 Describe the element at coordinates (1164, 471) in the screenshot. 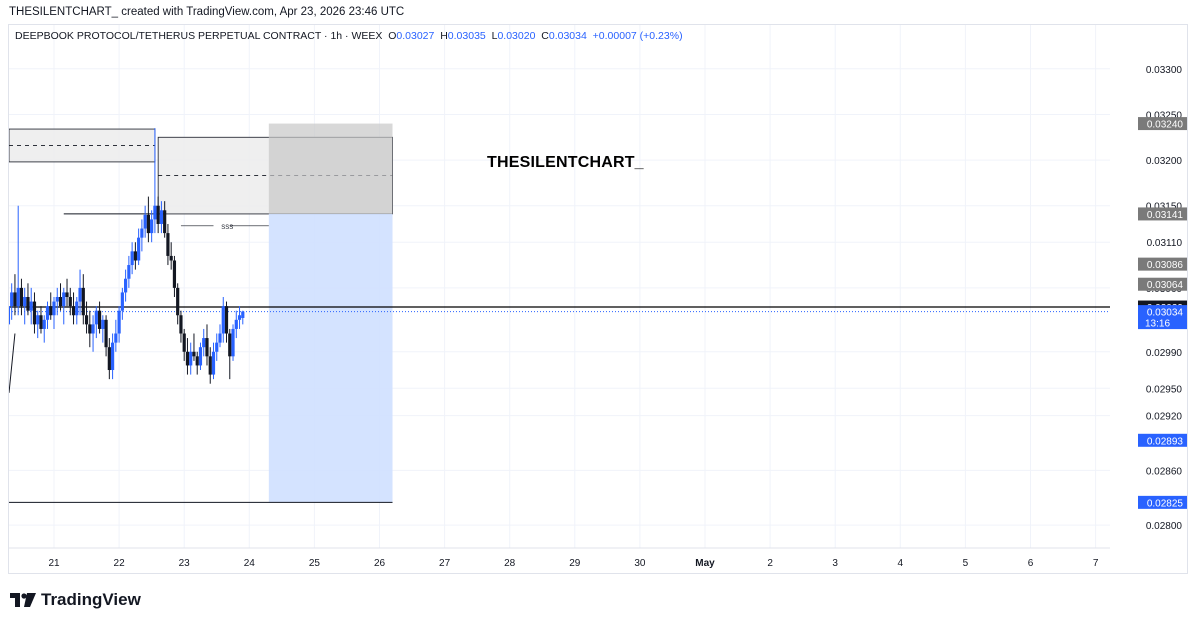

I see `y-tick-label: 0.02860` at that location.